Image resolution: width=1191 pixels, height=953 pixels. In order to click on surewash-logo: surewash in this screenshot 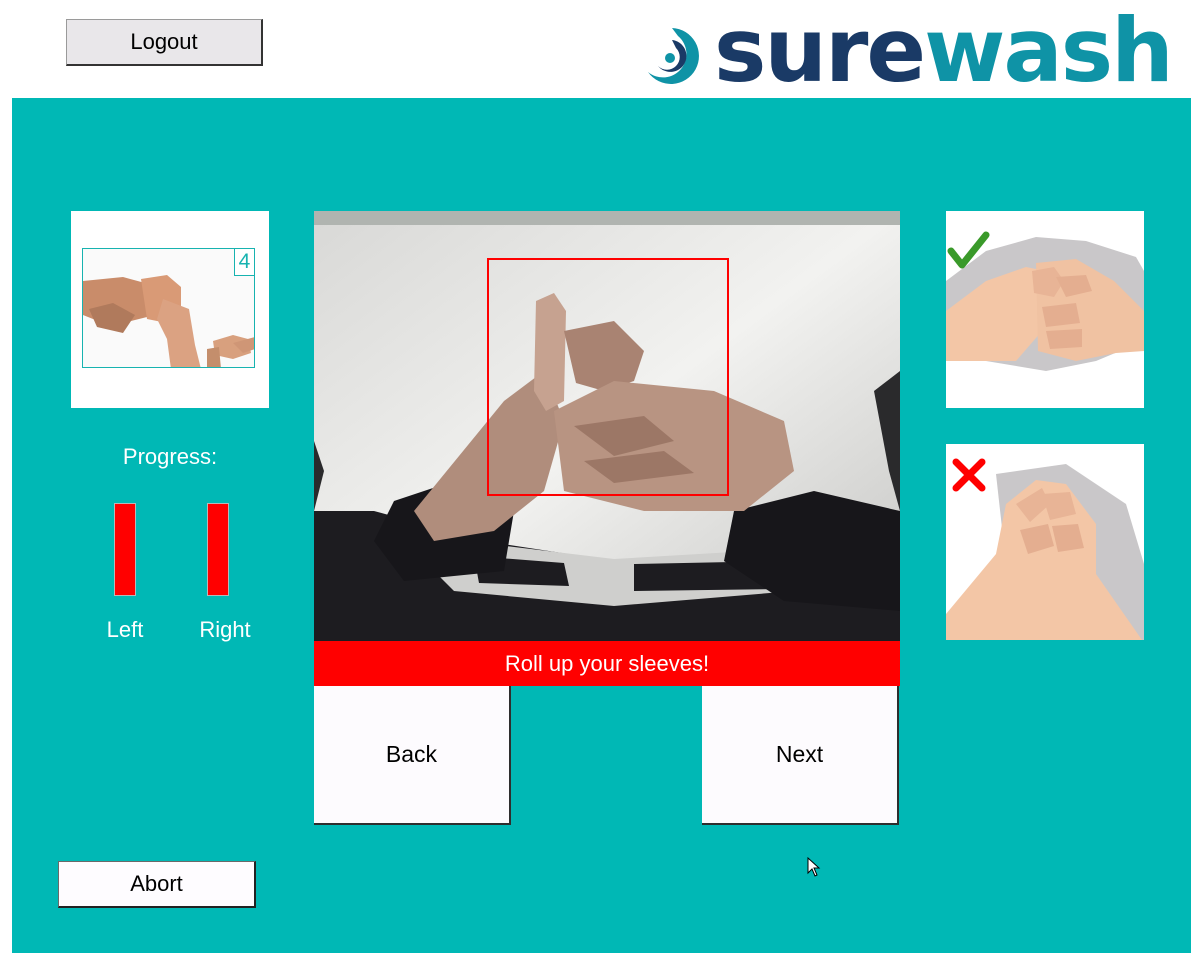, I will do `click(912, 51)`.